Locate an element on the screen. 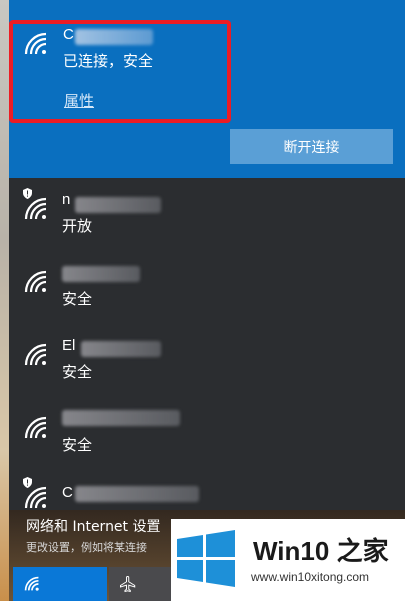  watermark-url: www.win10xitong.com is located at coordinates (310, 577).